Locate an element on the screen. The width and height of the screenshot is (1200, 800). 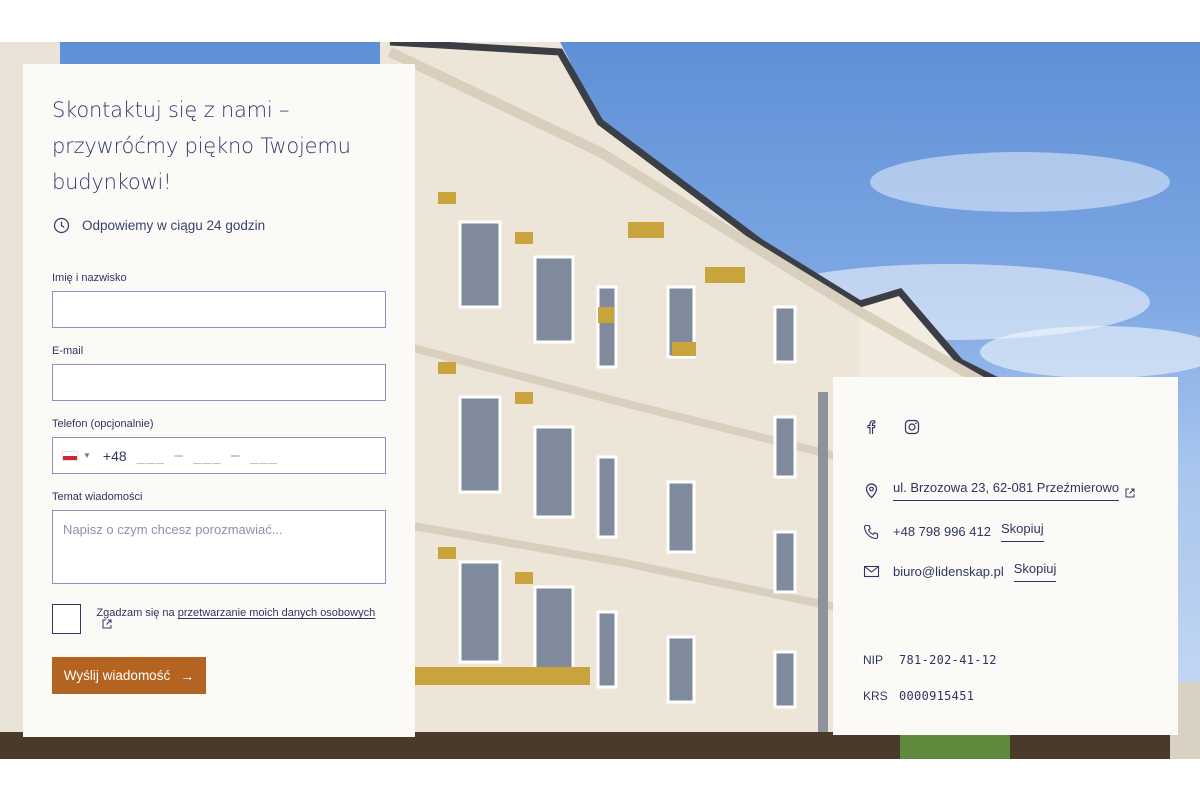
consent-prefix: Zgadzam się na is located at coordinates (135, 613).